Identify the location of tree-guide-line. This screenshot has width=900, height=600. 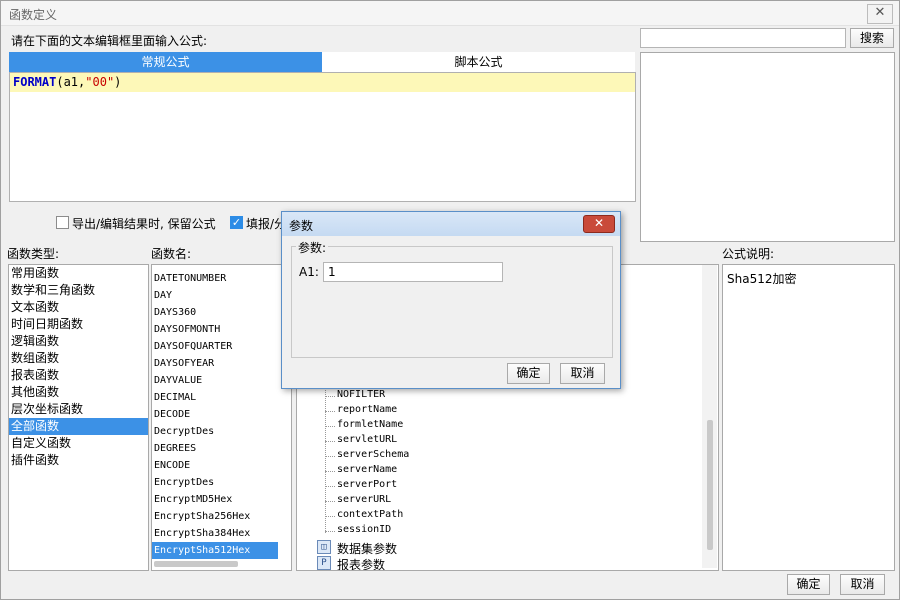
(325, 458).